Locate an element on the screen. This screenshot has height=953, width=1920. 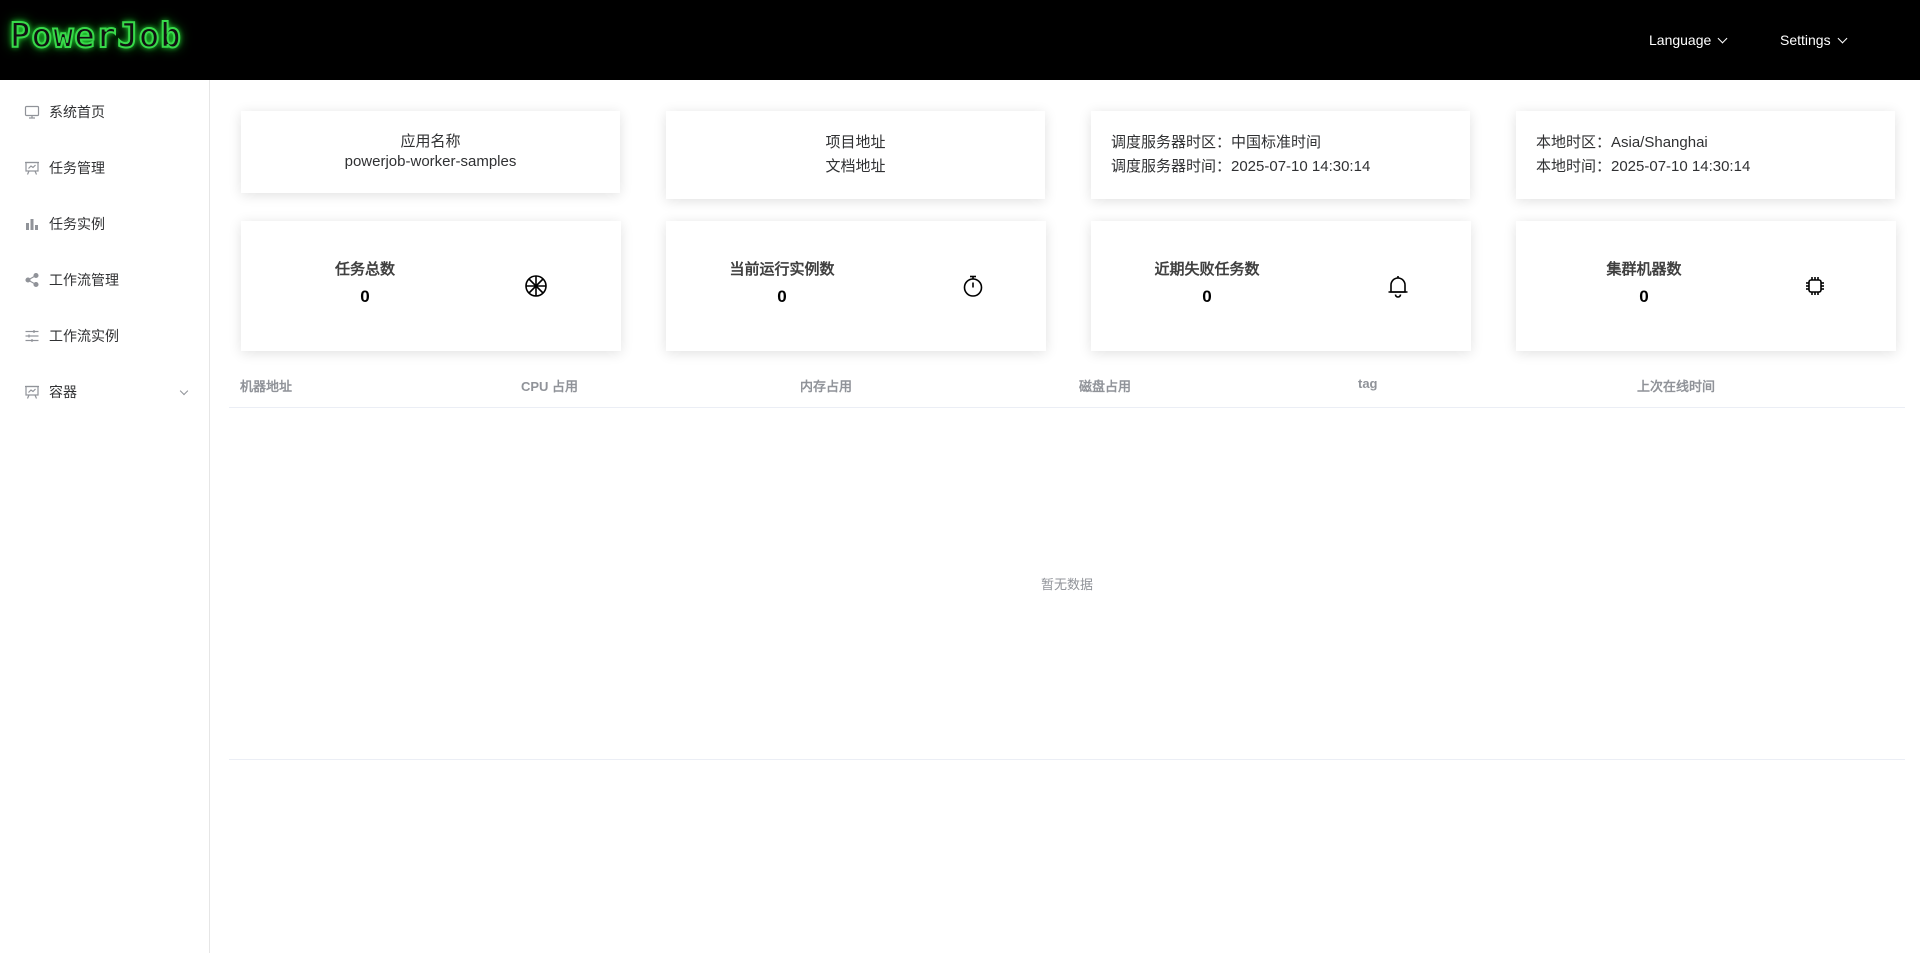
app-name-title: 应用名称 is located at coordinates (430, 141).